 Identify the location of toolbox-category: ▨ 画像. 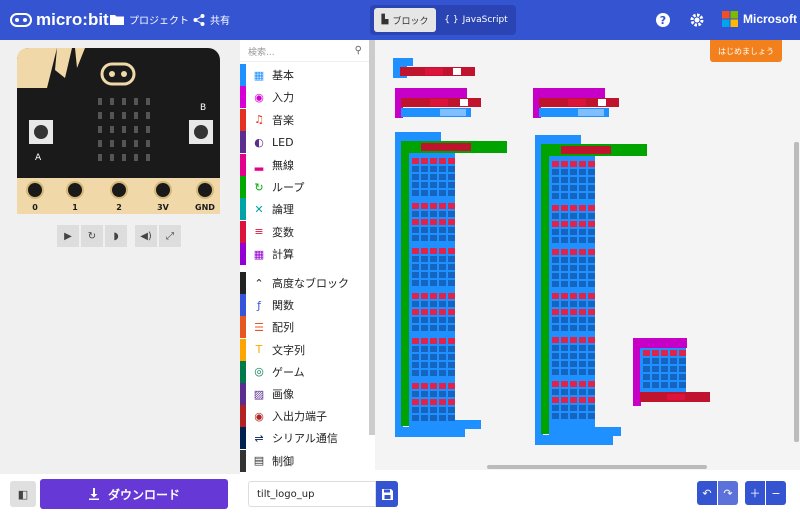
(305, 394).